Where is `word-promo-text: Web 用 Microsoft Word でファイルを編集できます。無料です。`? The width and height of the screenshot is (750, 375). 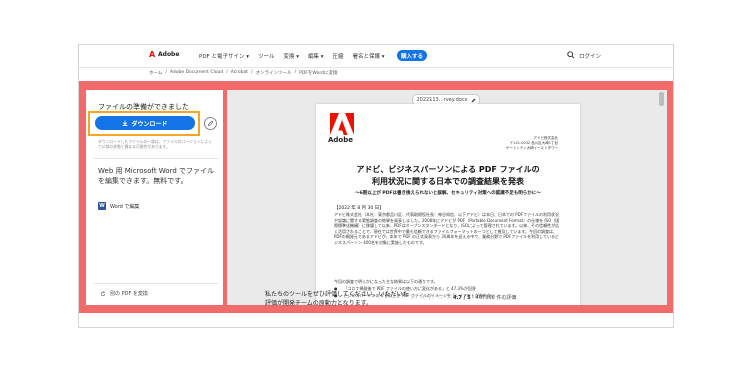
word-promo-text: Web 用 Microsoft Word でファイルを編集できます。無料です。 is located at coordinates (156, 176).